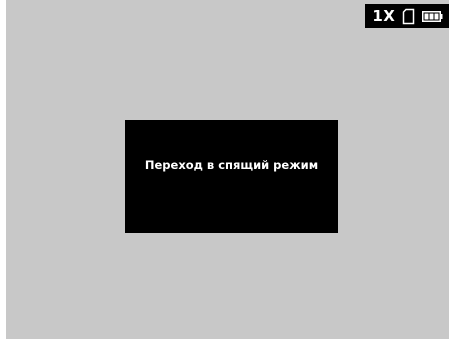 The image size is (449, 339). What do you see at coordinates (432, 16) in the screenshot?
I see `battery-full-icon` at bounding box center [432, 16].